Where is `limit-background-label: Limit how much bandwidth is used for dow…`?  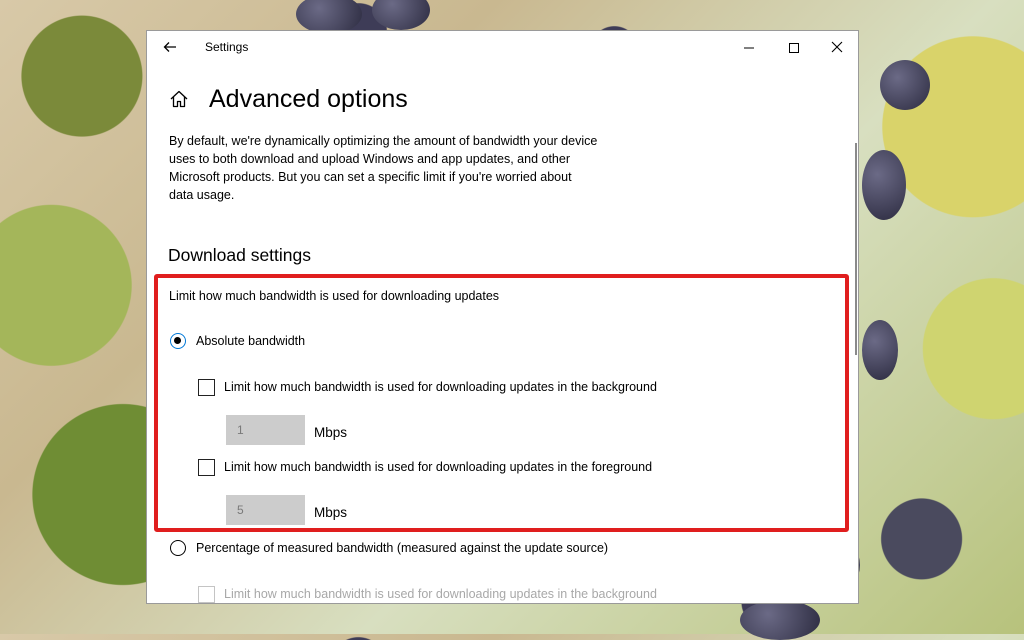
limit-background-label: Limit how much bandwidth is used for dow… is located at coordinates (440, 387).